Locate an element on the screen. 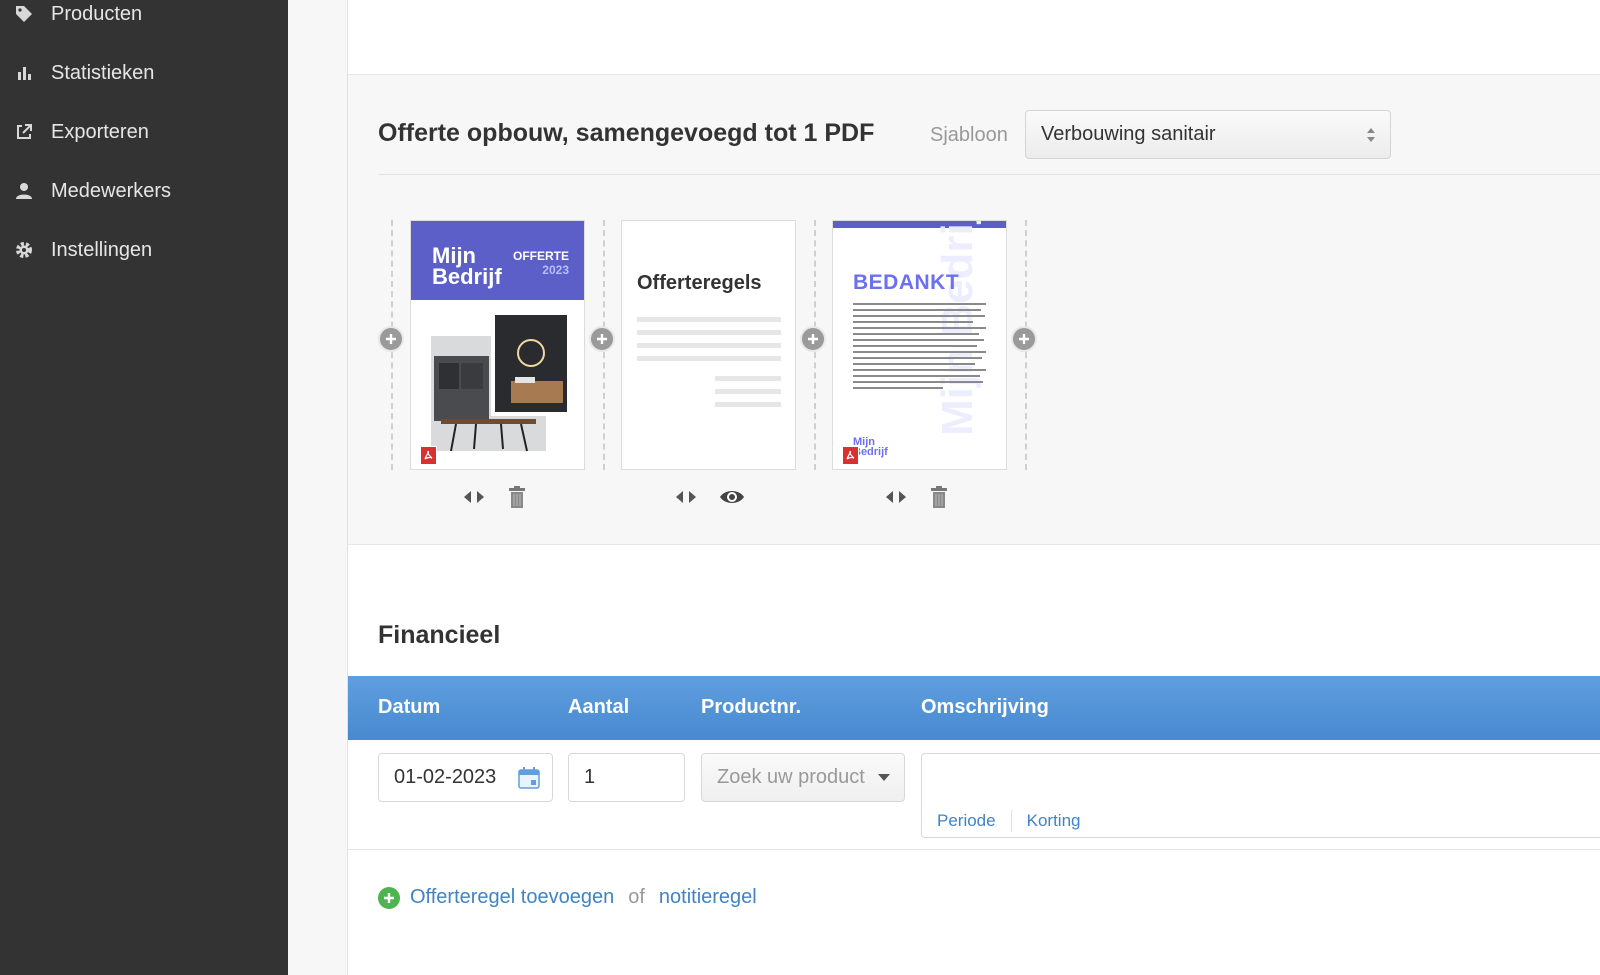 This screenshot has width=1600, height=975. thanks-title: BEDANKT is located at coordinates (906, 282).